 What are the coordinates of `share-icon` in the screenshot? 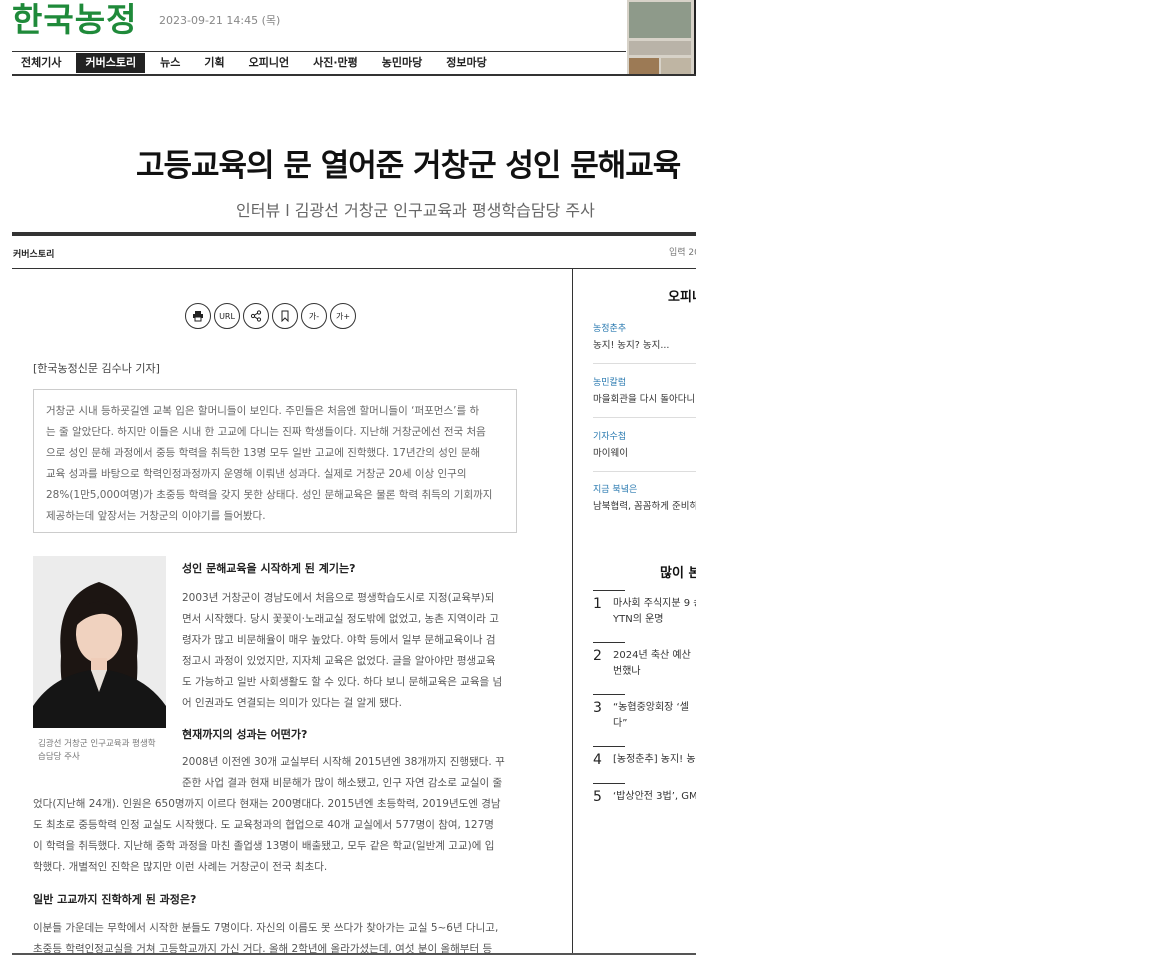 It's located at (256, 316).